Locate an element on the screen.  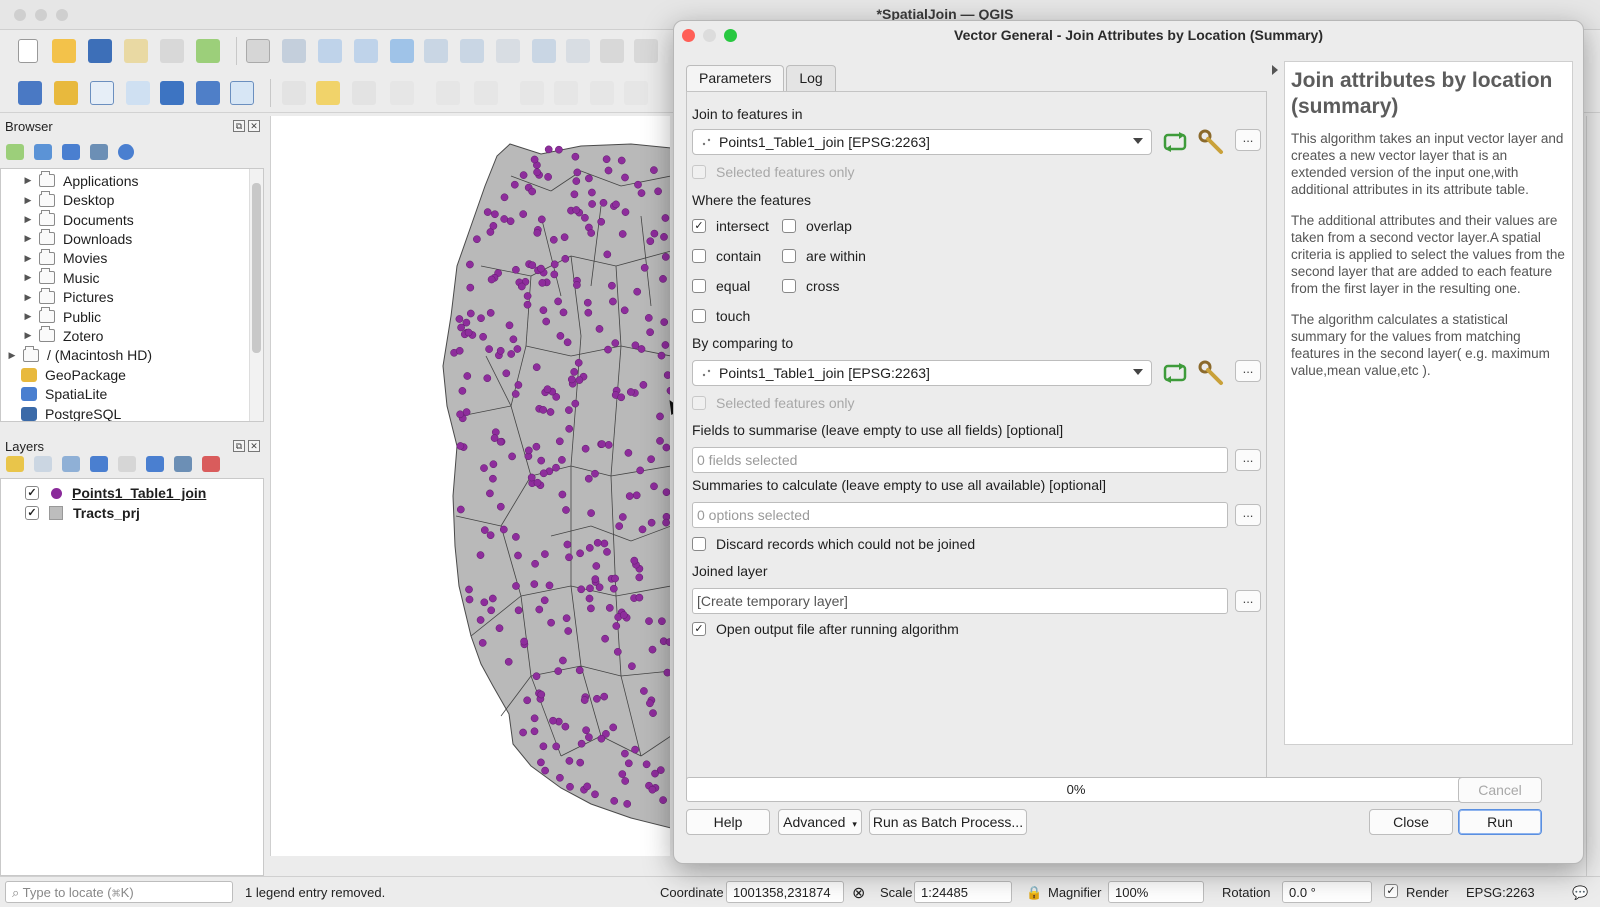
manage-visibility-icon is located at coordinates (71, 464).